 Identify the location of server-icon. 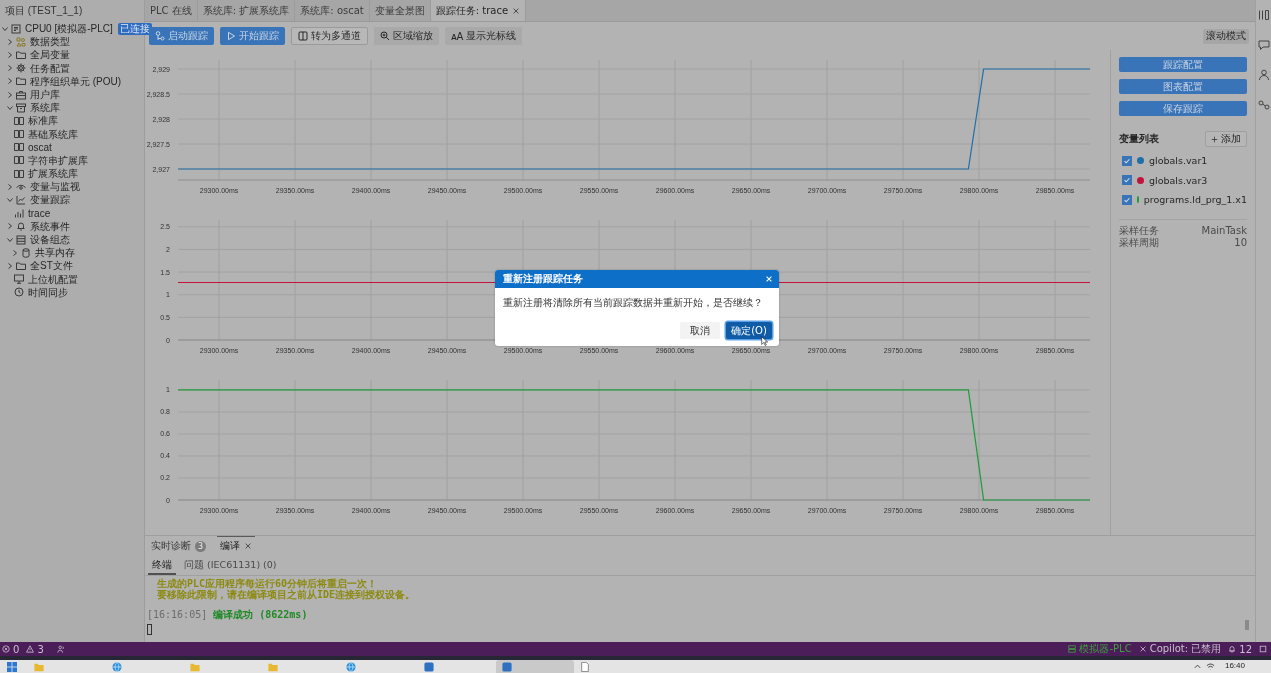
(1072, 649).